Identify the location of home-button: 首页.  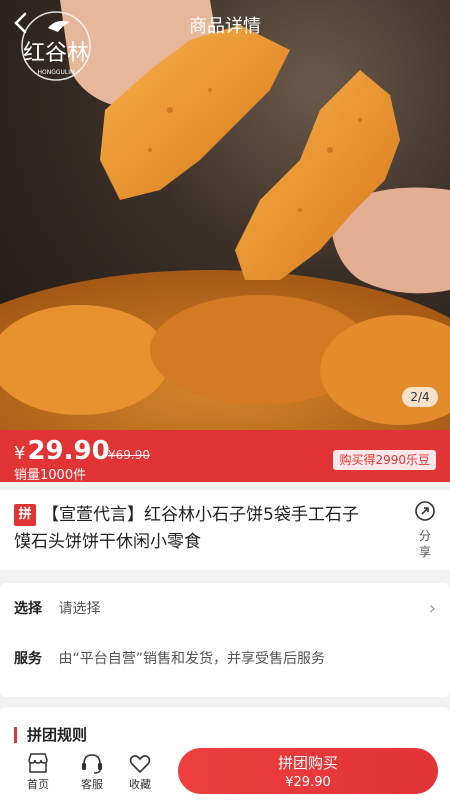
(38, 774).